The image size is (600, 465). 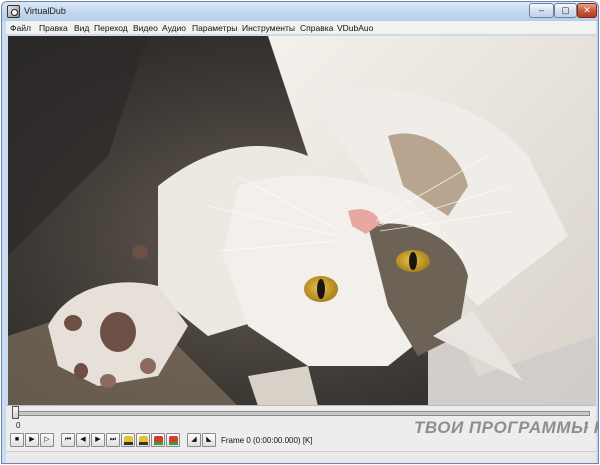 What do you see at coordinates (17, 440) in the screenshot?
I see `stop-icon: ■` at bounding box center [17, 440].